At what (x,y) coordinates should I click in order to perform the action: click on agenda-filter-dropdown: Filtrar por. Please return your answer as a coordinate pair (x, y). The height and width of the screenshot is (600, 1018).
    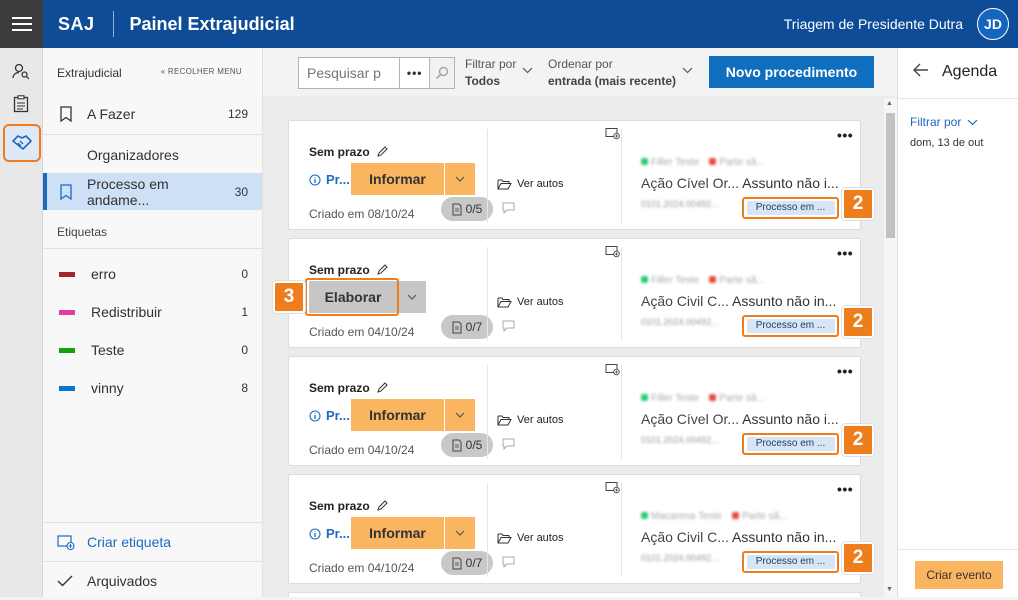
    Looking at the image, I should click on (944, 122).